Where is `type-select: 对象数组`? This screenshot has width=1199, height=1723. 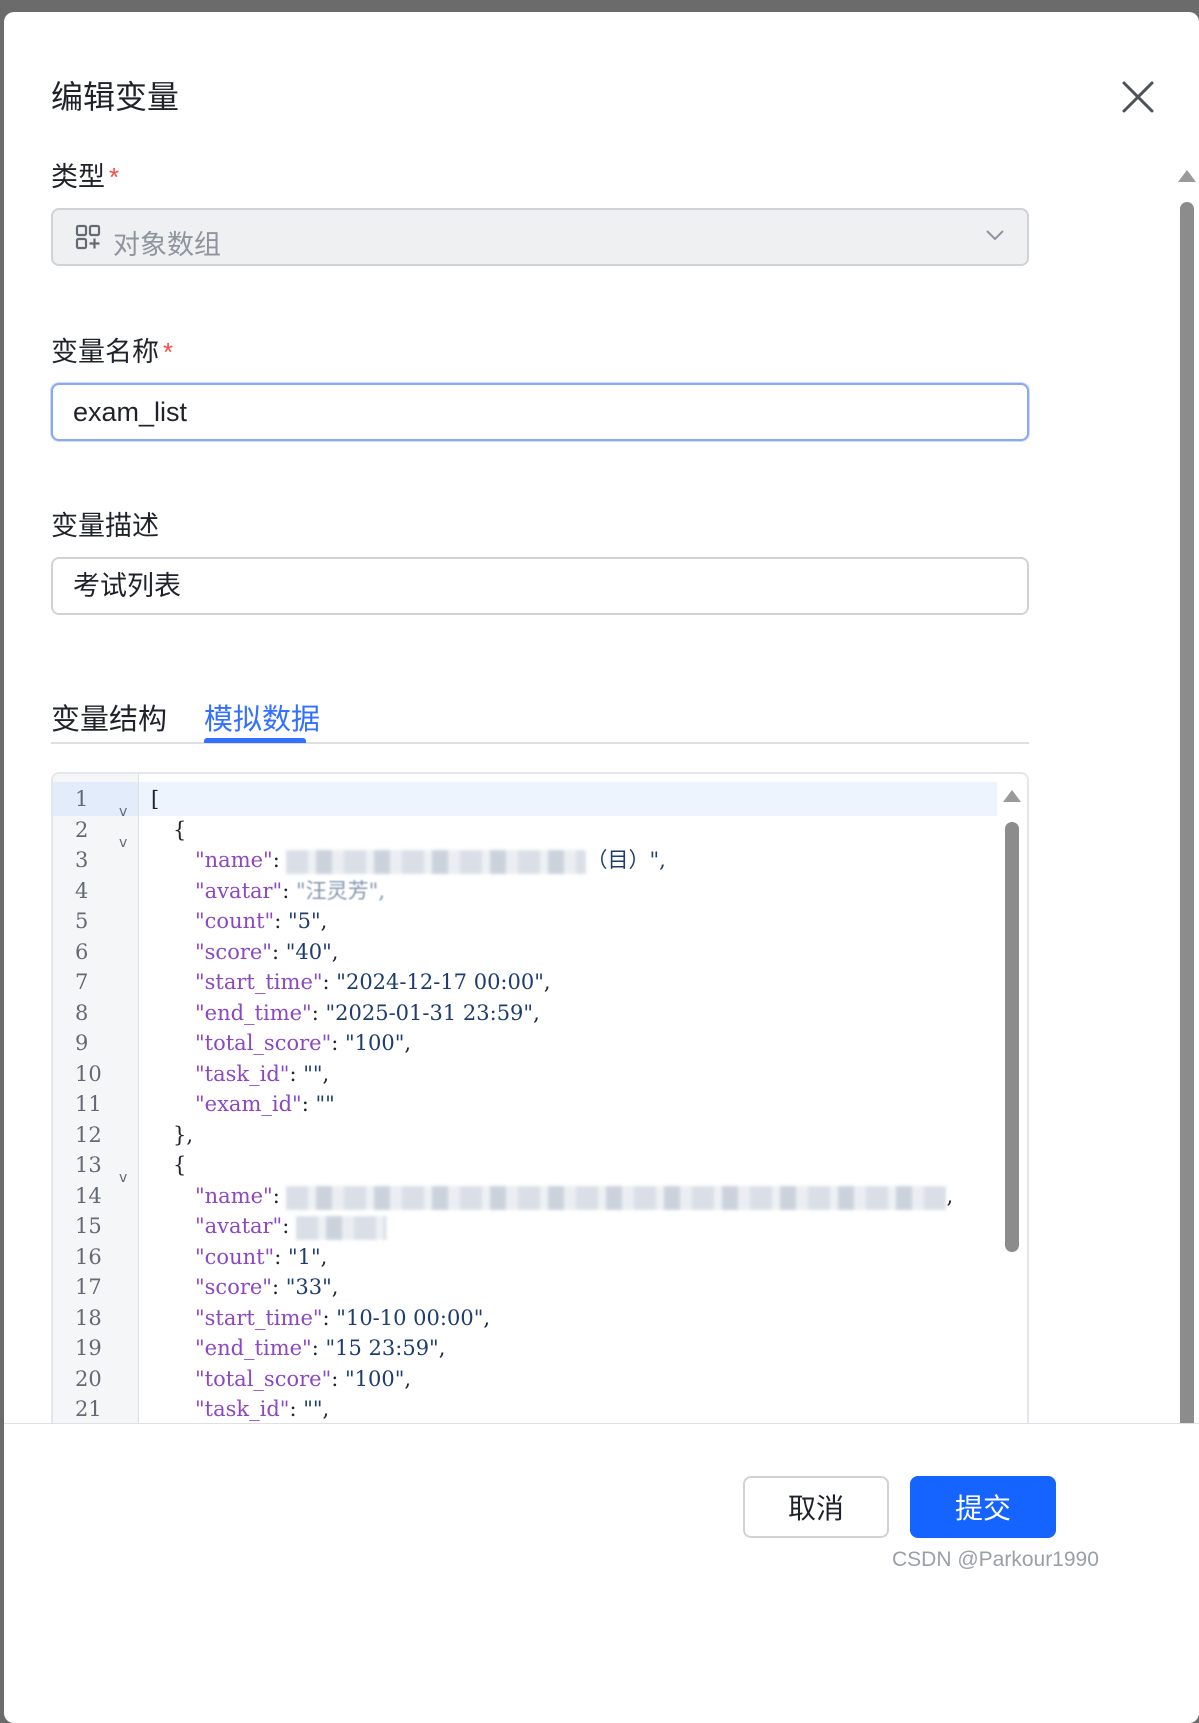
type-select: 对象数组 is located at coordinates (540, 237).